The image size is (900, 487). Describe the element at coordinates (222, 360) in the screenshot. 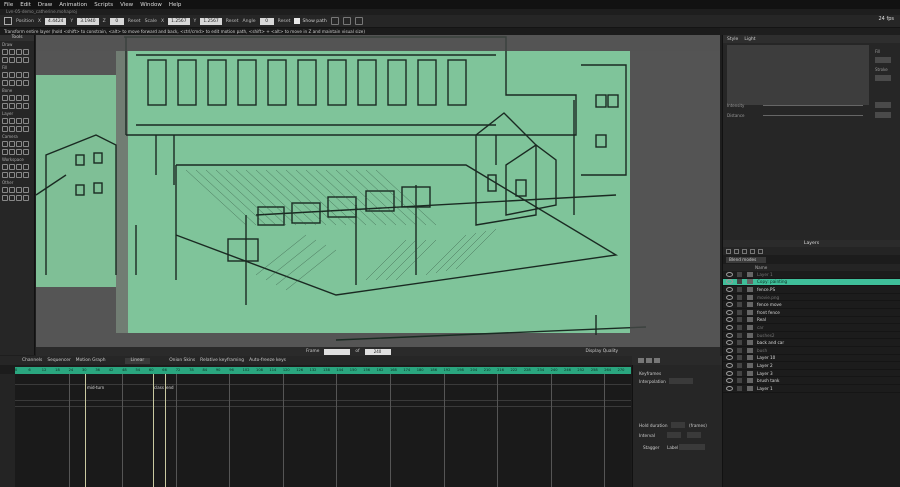

I see `relative-keyframing-button: Relative keyframing` at that location.